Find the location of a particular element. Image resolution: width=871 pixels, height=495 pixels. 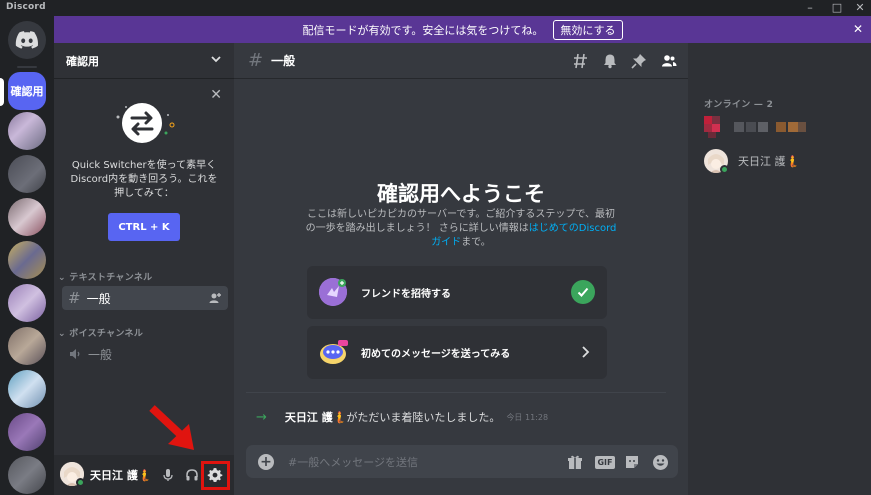

guild-header: 確認用 is located at coordinates (144, 61).